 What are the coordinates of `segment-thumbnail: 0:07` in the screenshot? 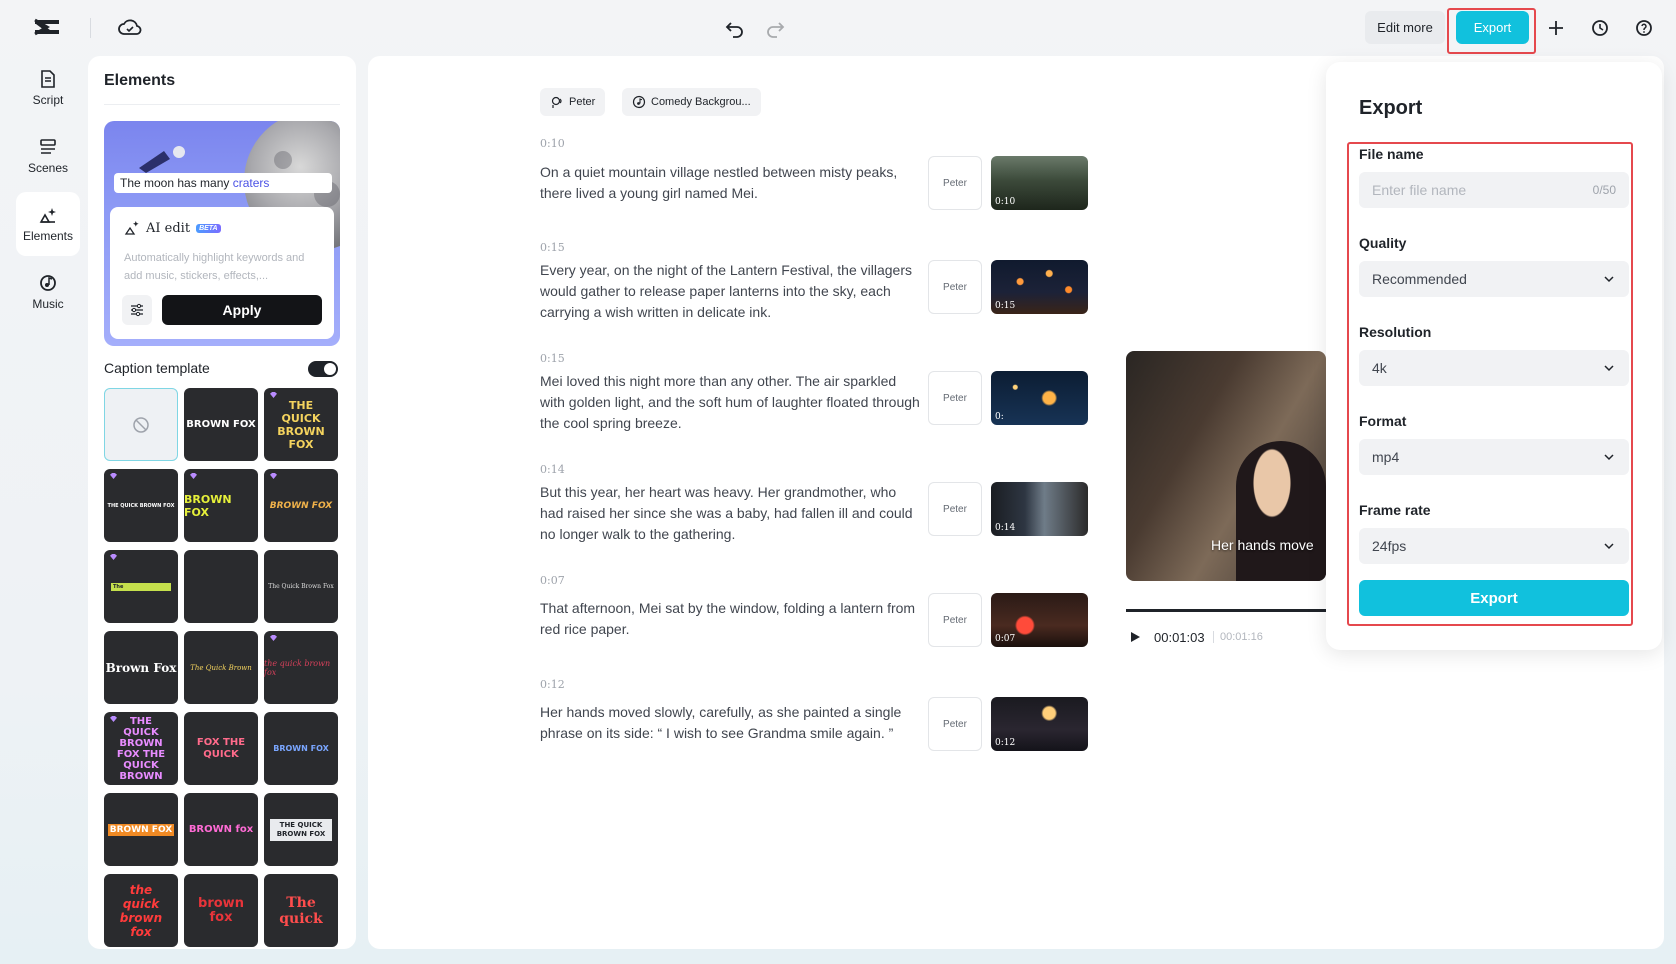 It's located at (1039, 620).